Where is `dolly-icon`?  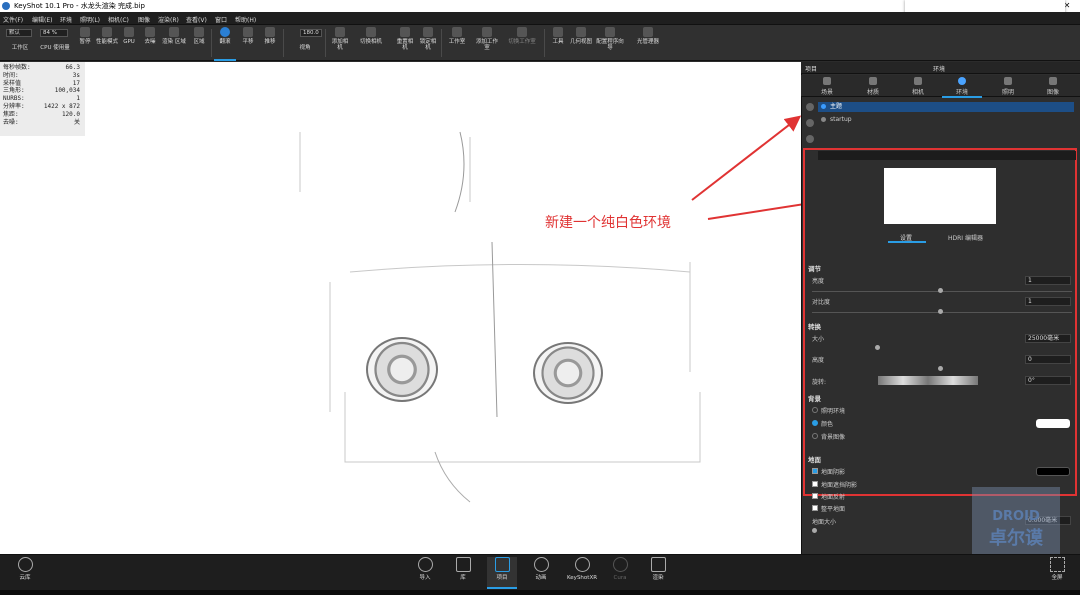 dolly-icon is located at coordinates (270, 32).